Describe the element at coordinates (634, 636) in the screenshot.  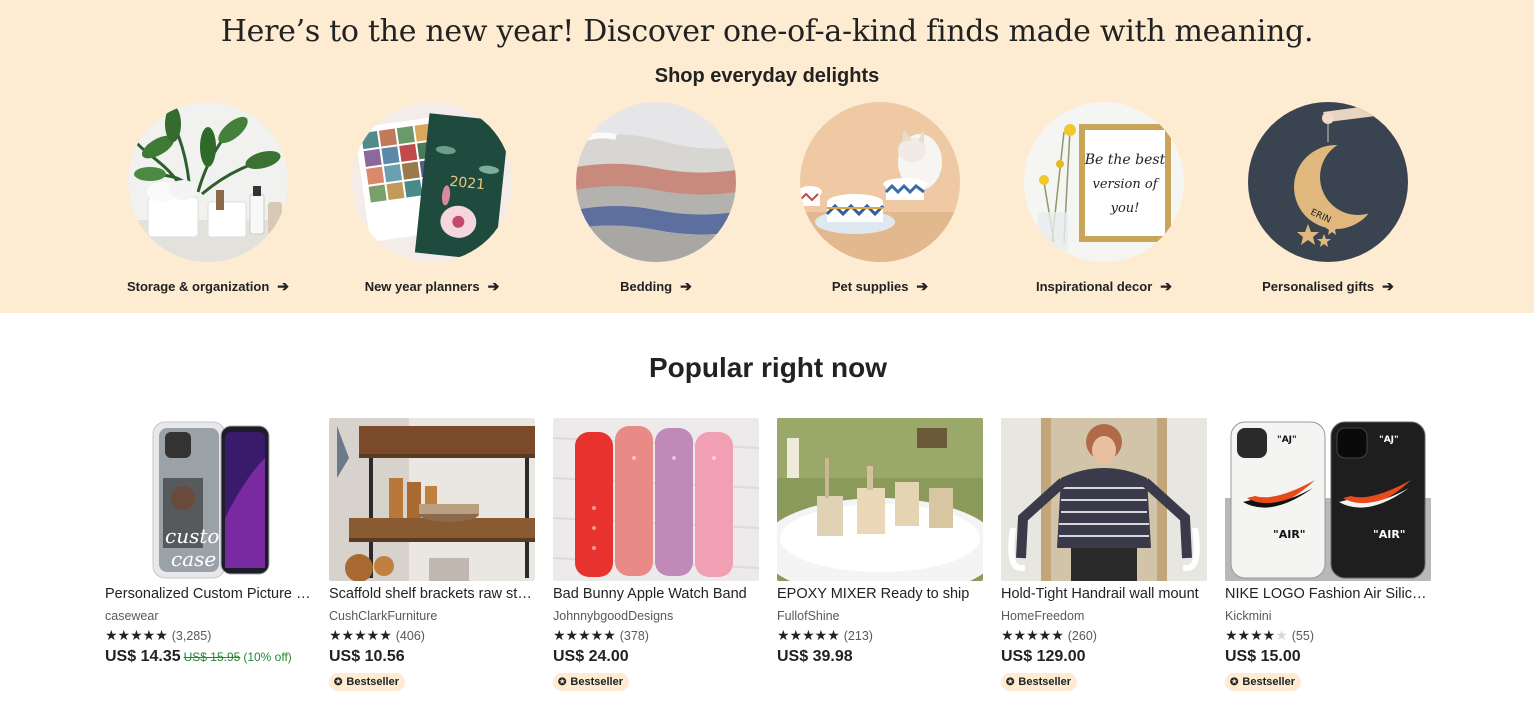
I see `review-count: (378)` at that location.